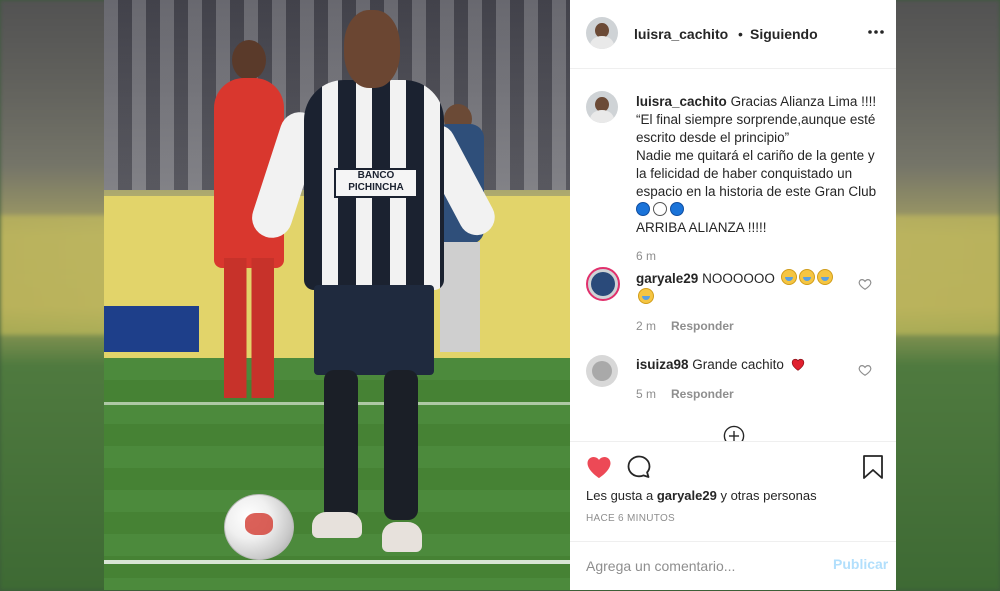  What do you see at coordinates (738, 364) in the screenshot?
I see `comment-text: Grande cachito` at bounding box center [738, 364].